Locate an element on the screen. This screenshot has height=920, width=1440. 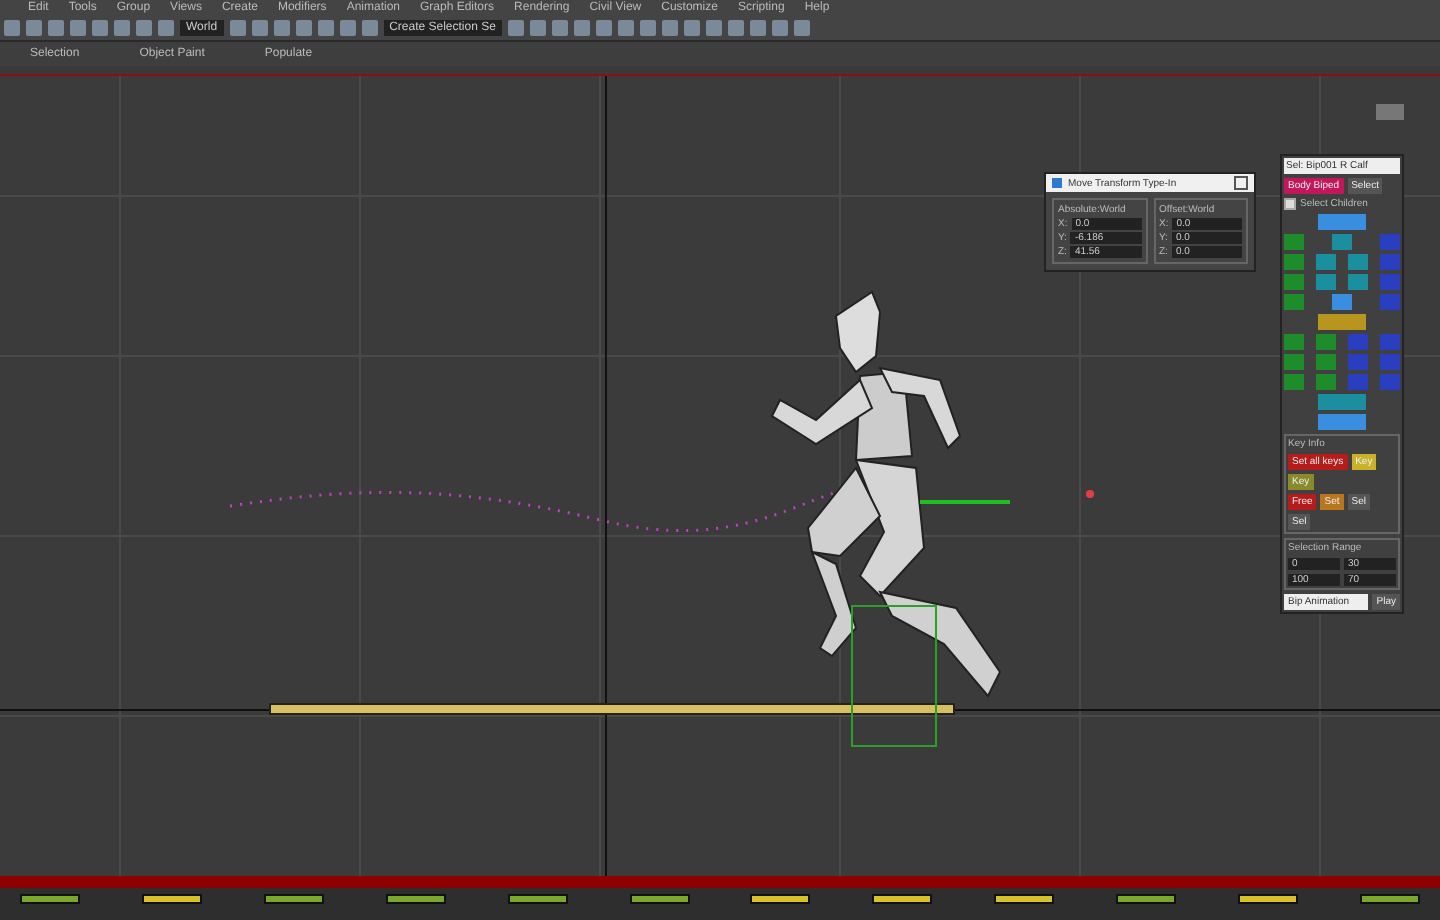
time-slider is located at coordinates (720, 882).